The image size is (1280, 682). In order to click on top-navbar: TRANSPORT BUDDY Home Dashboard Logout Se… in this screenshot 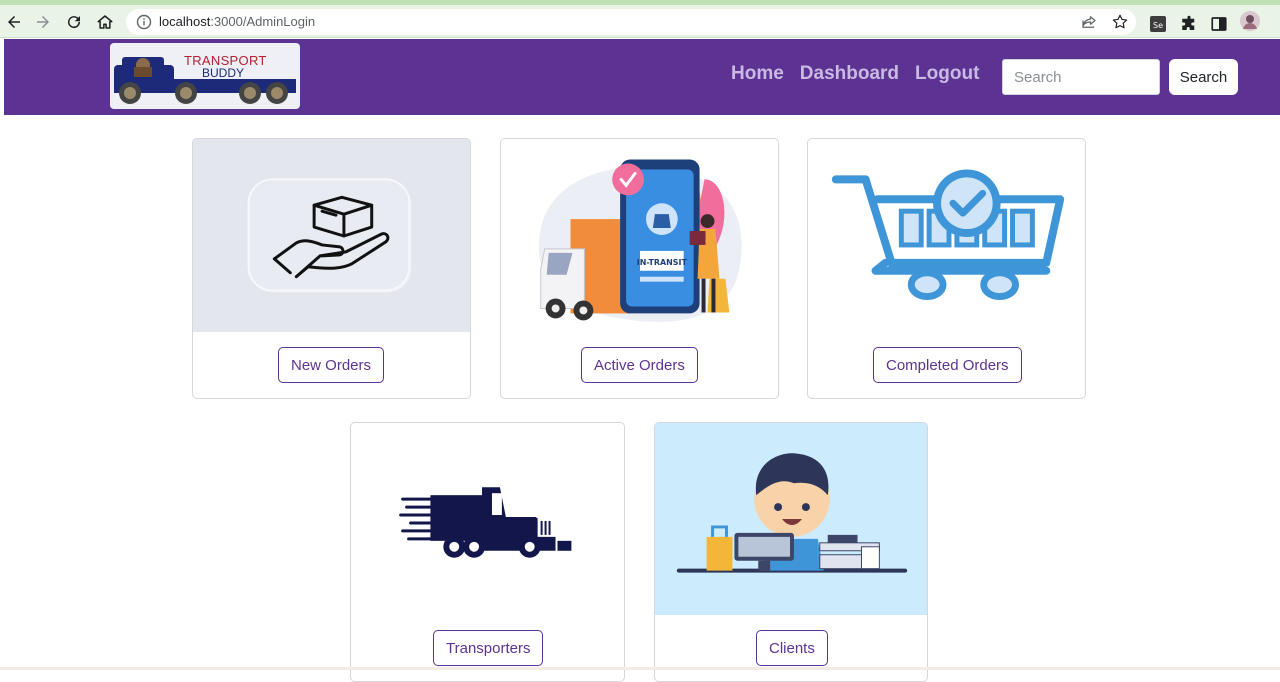, I will do `click(642, 77)`.